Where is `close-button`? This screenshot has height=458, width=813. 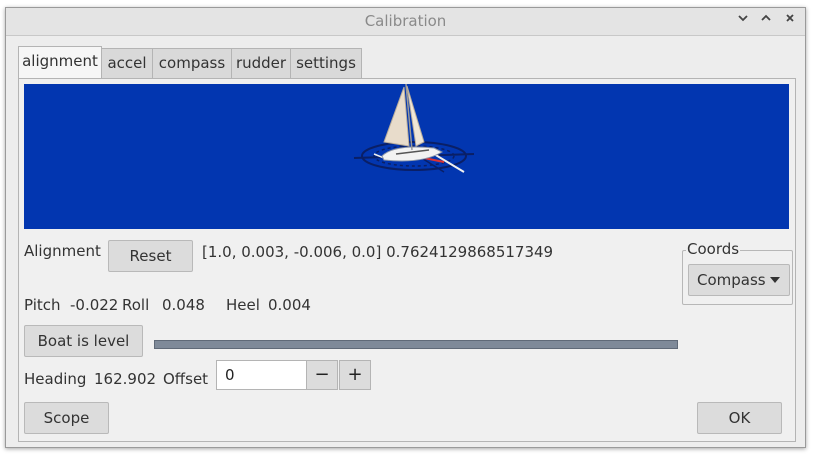
close-button is located at coordinates (790, 21).